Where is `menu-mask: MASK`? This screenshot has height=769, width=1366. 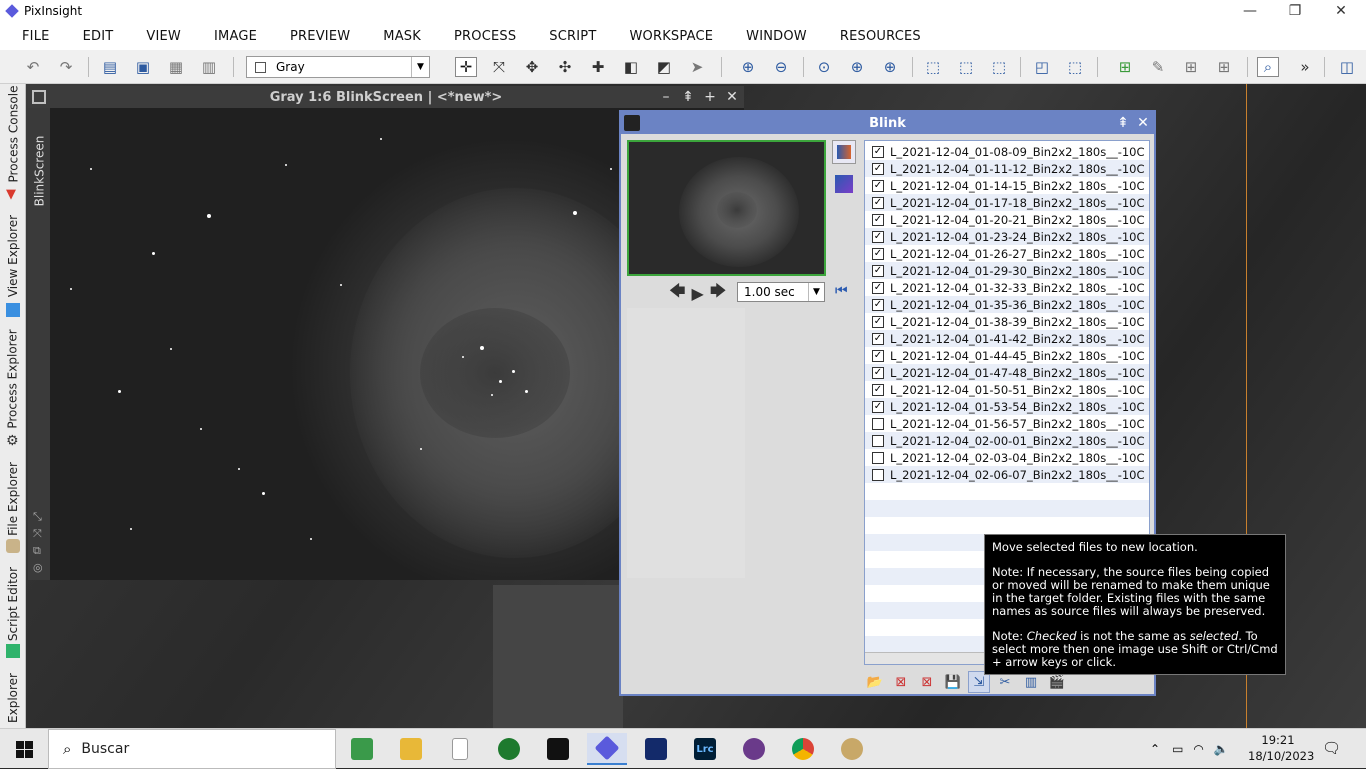
menu-mask: MASK is located at coordinates (402, 36).